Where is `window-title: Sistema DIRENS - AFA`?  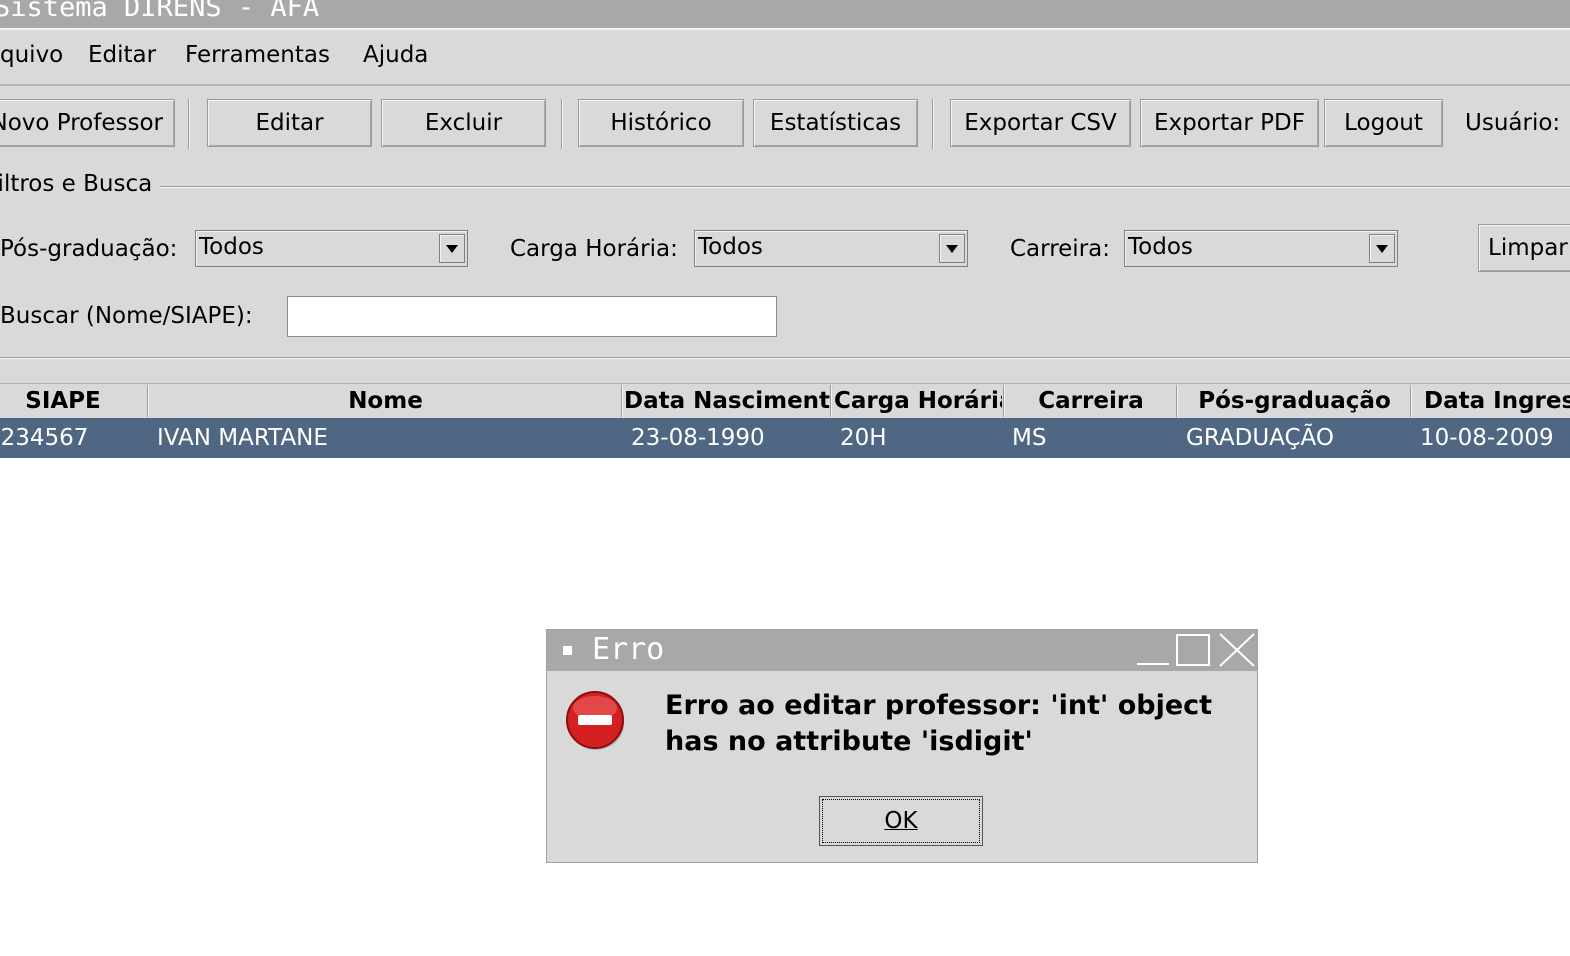
window-title: Sistema DIRENS - AFA is located at coordinates (160, 11).